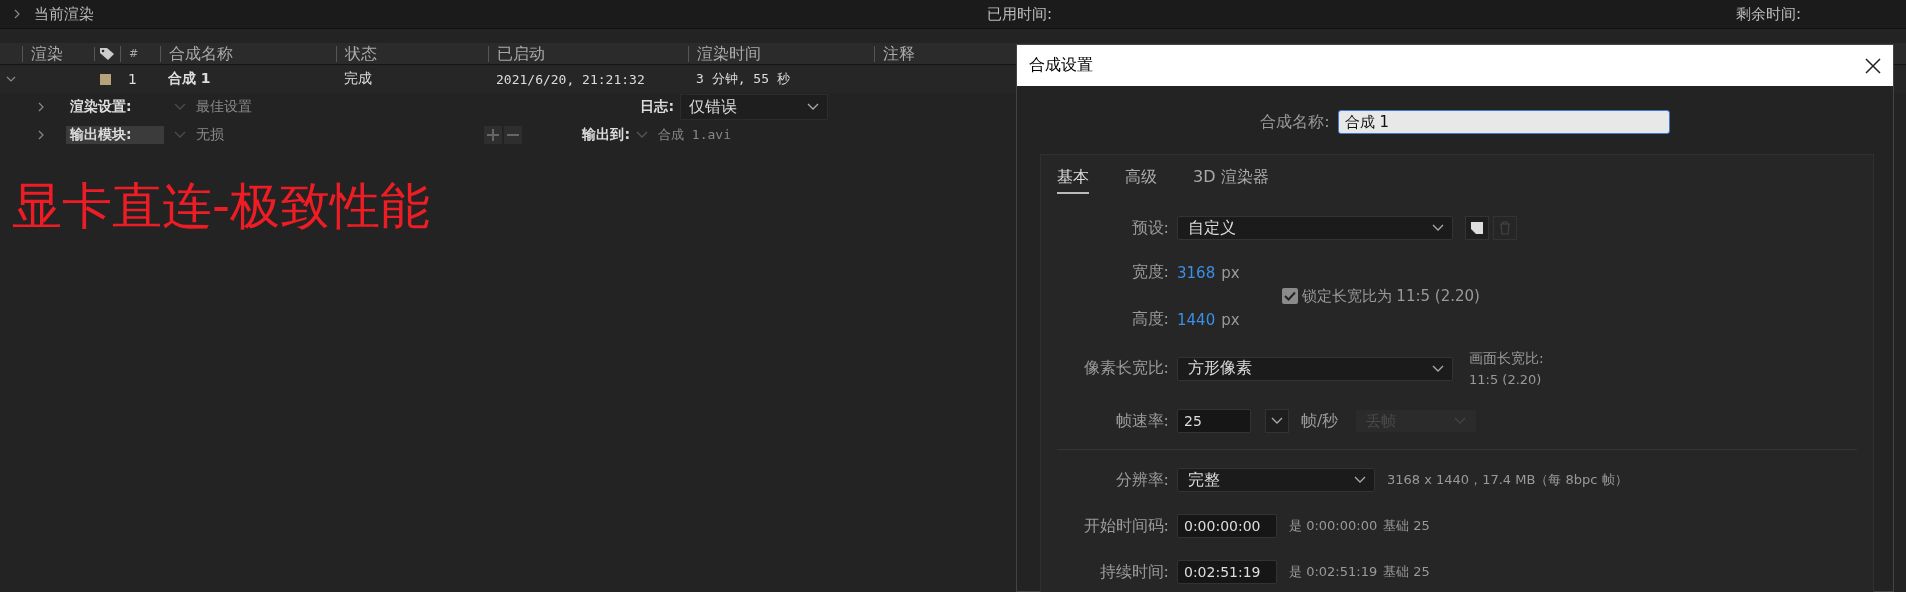 This screenshot has height=592, width=1906. What do you see at coordinates (1214, 421) in the screenshot?
I see `frame-rate-field: 25` at bounding box center [1214, 421].